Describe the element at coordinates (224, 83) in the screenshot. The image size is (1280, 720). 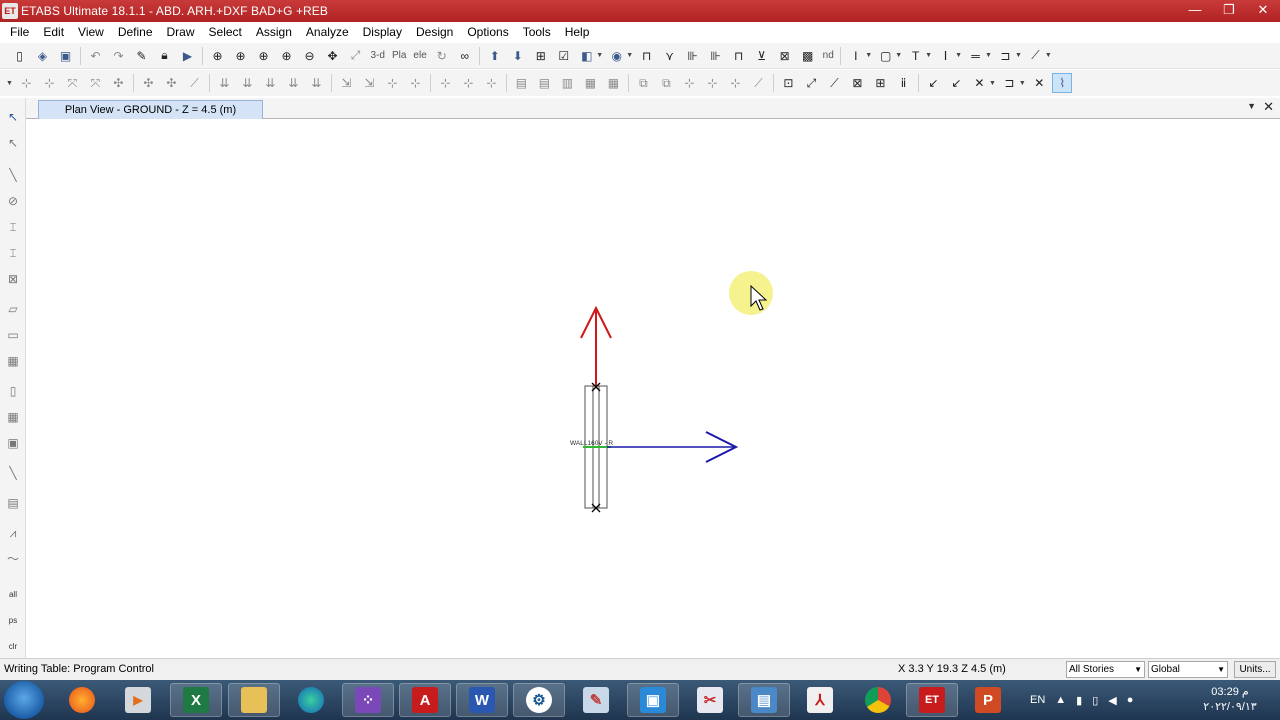
I see `load-point-icon: ⇊` at that location.